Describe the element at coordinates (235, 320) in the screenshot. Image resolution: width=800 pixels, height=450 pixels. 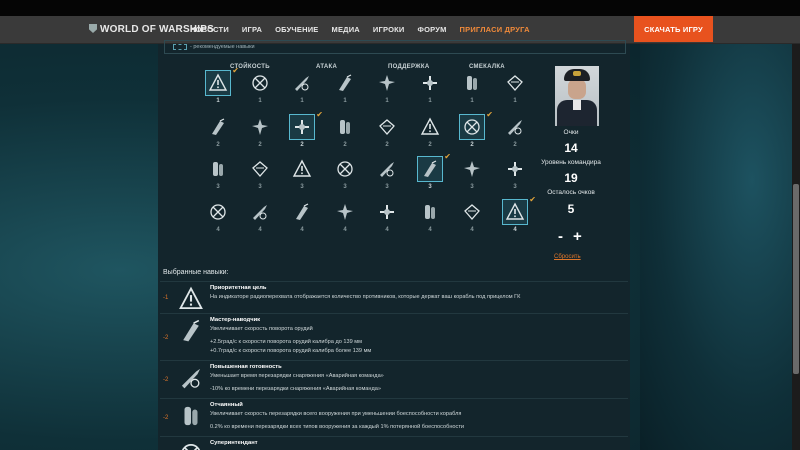
I see `selected-skill-name: Мастер-наводчик` at that location.